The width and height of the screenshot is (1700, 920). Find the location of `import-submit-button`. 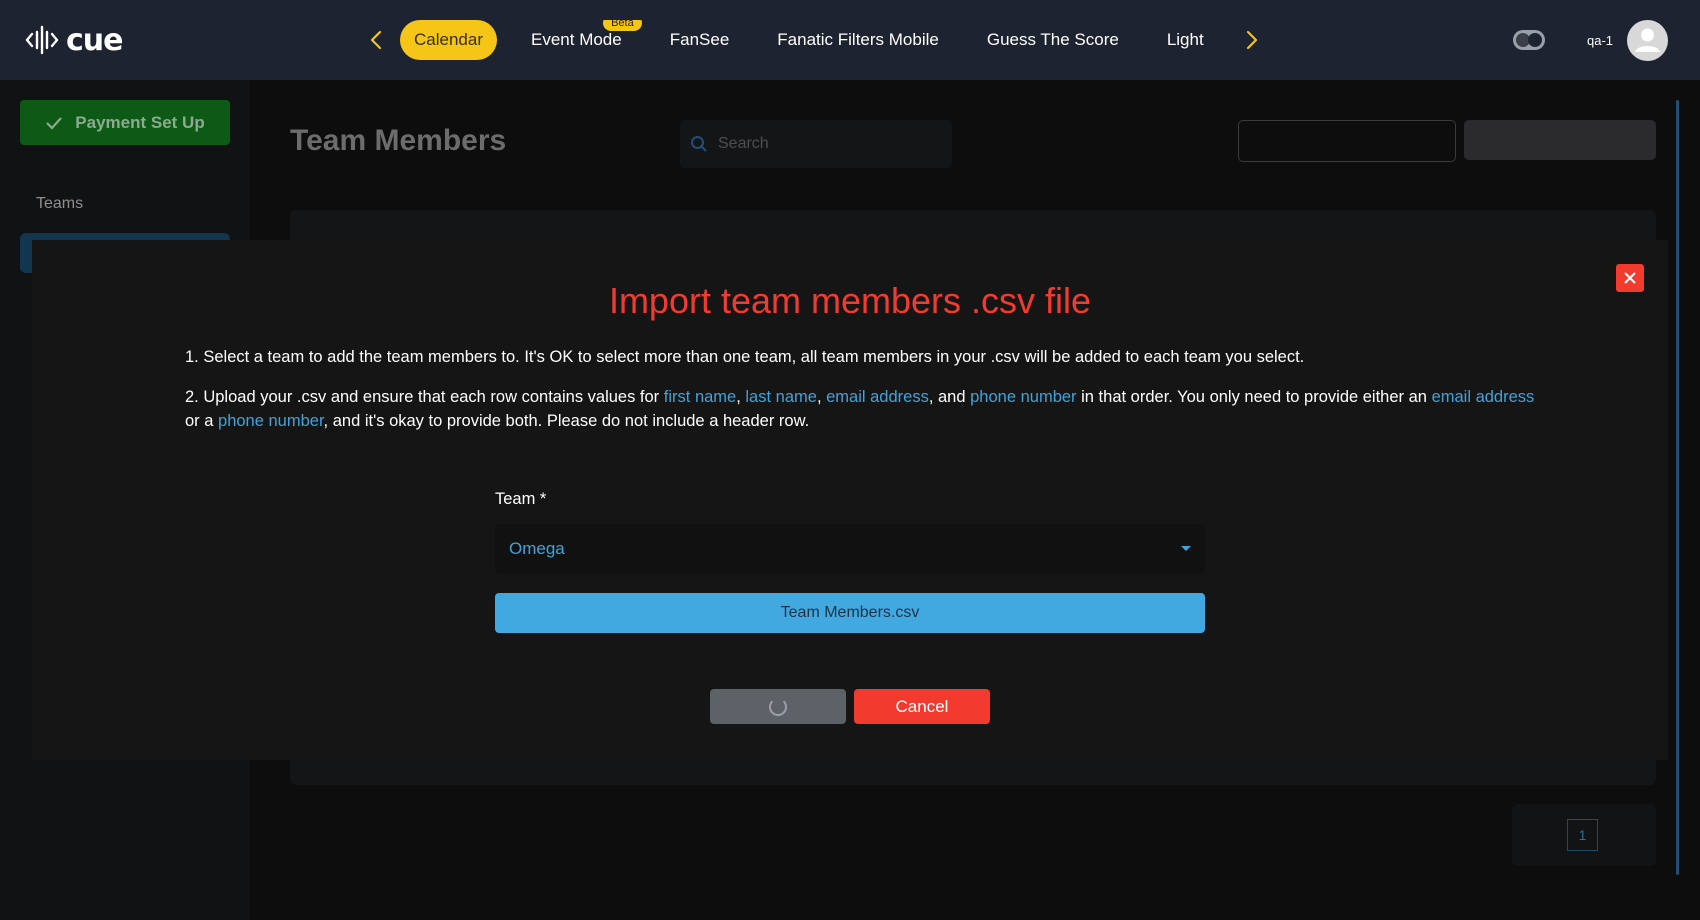

import-submit-button is located at coordinates (778, 706).